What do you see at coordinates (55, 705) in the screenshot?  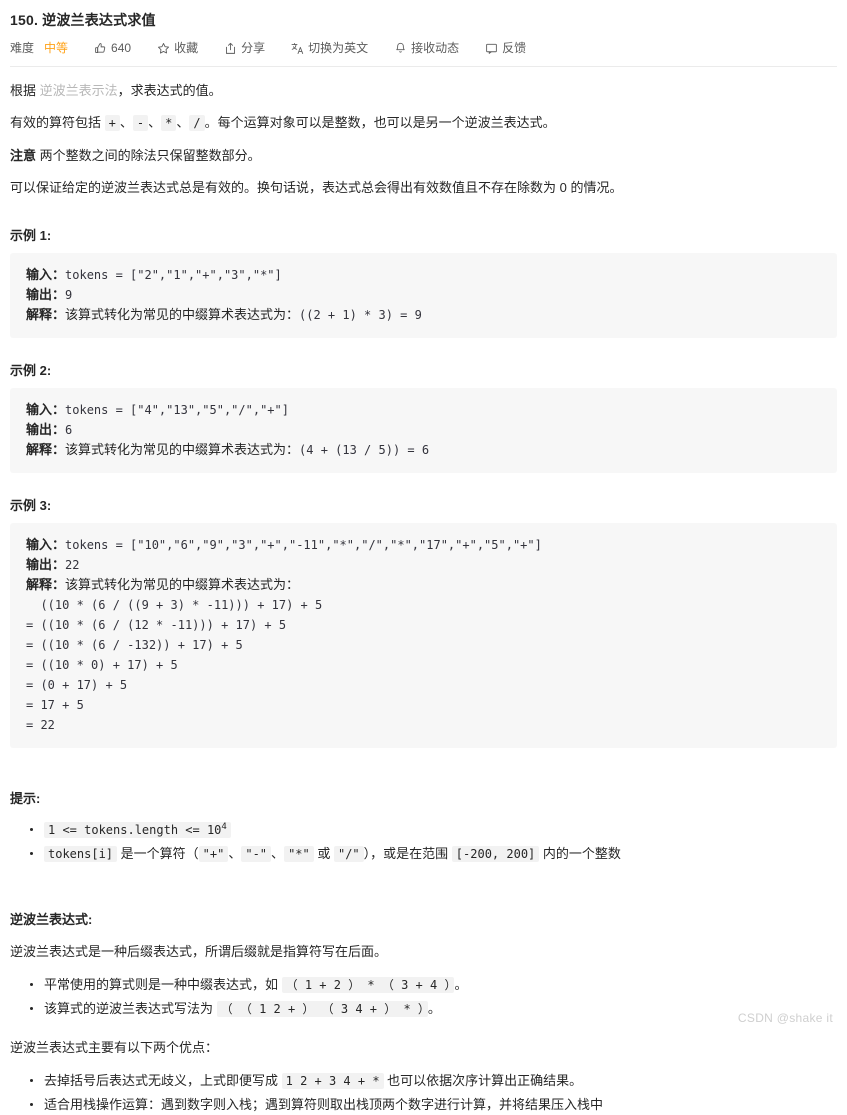 I see `calc-line: = 17 + 5` at bounding box center [55, 705].